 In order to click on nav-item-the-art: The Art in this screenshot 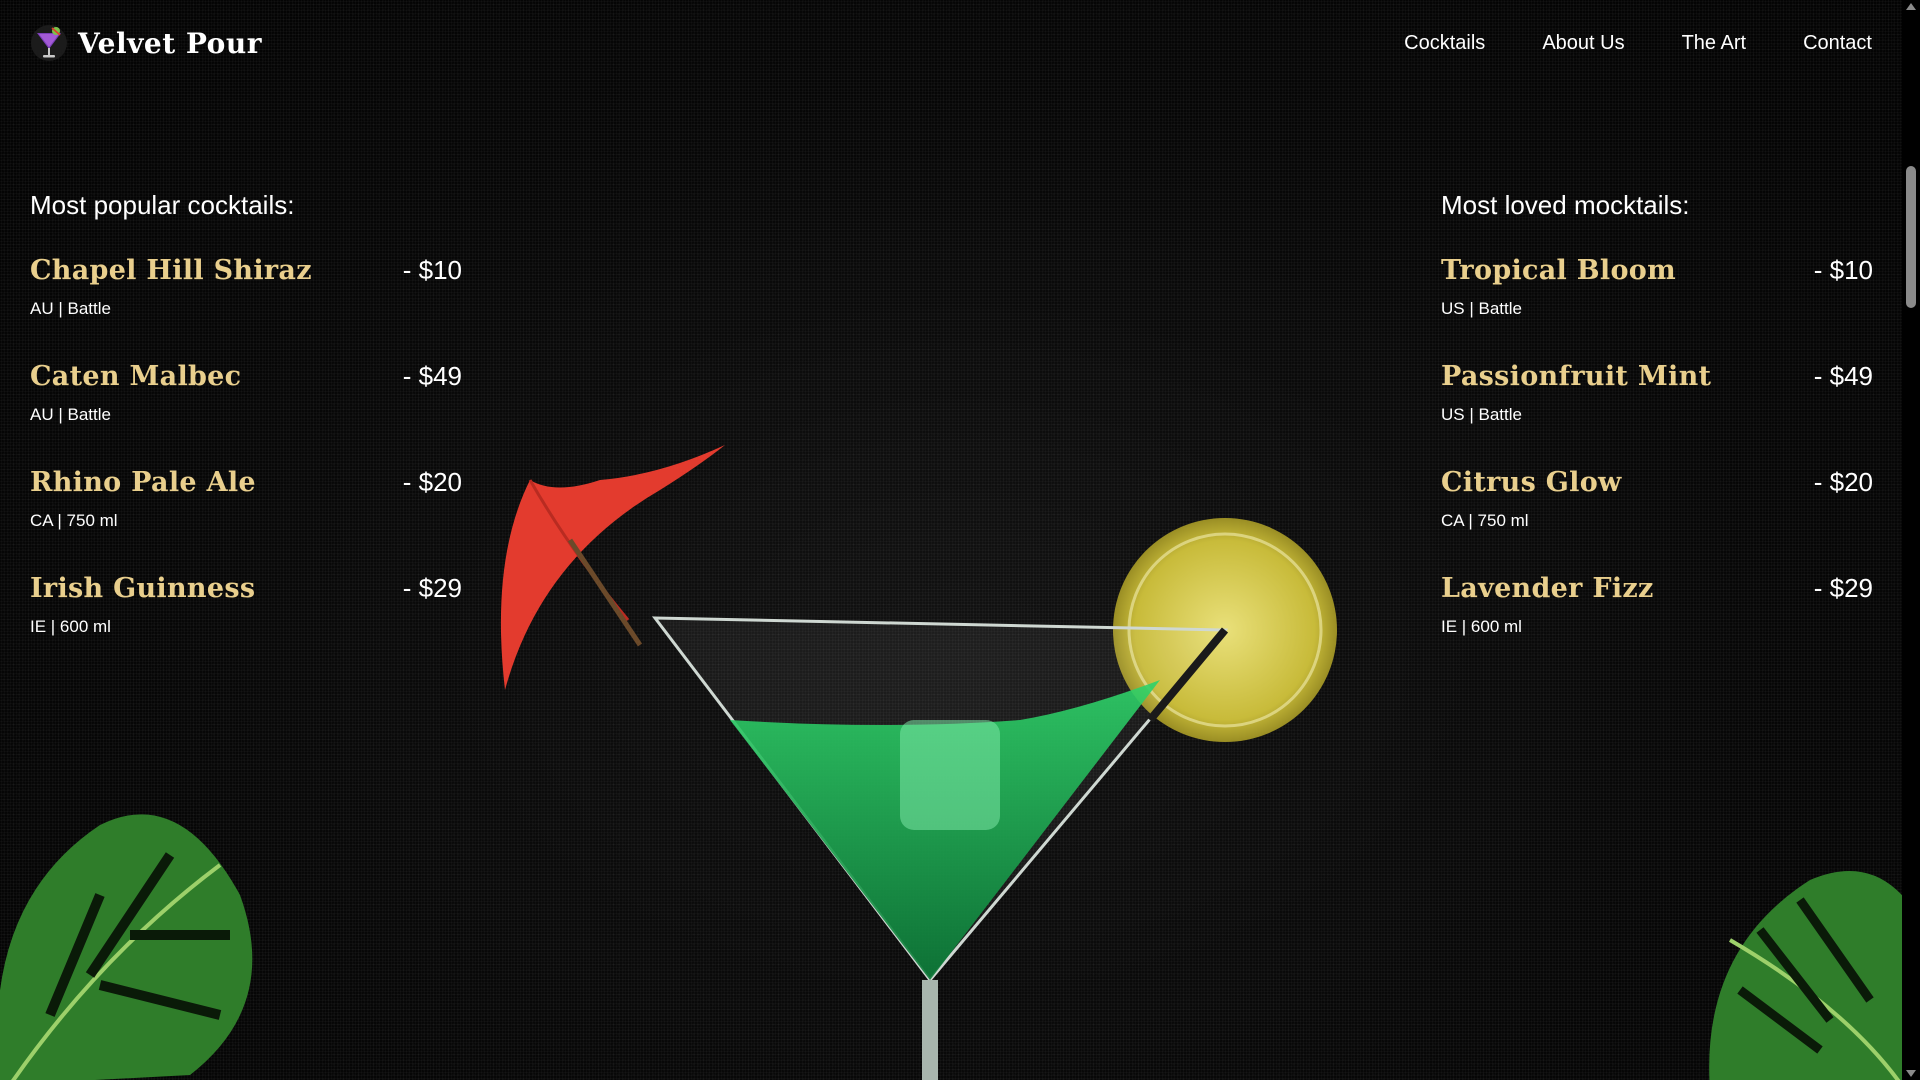, I will do `click(1714, 43)`.